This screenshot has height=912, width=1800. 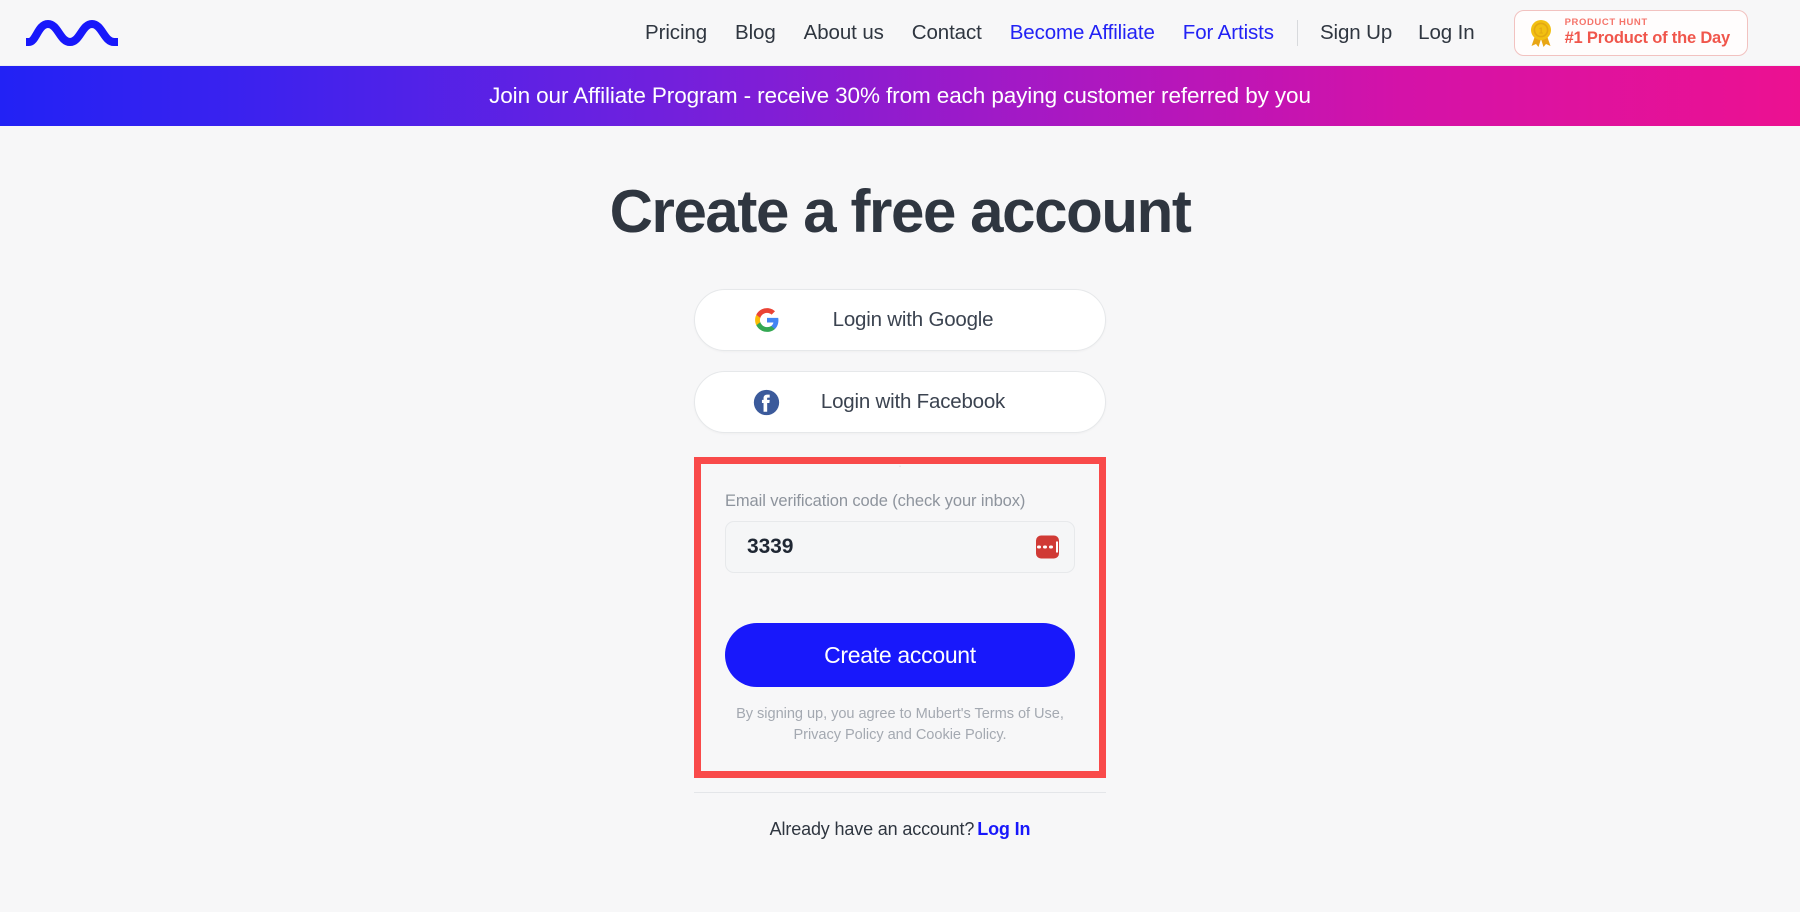 I want to click on create-account-button: Create account, so click(x=900, y=655).